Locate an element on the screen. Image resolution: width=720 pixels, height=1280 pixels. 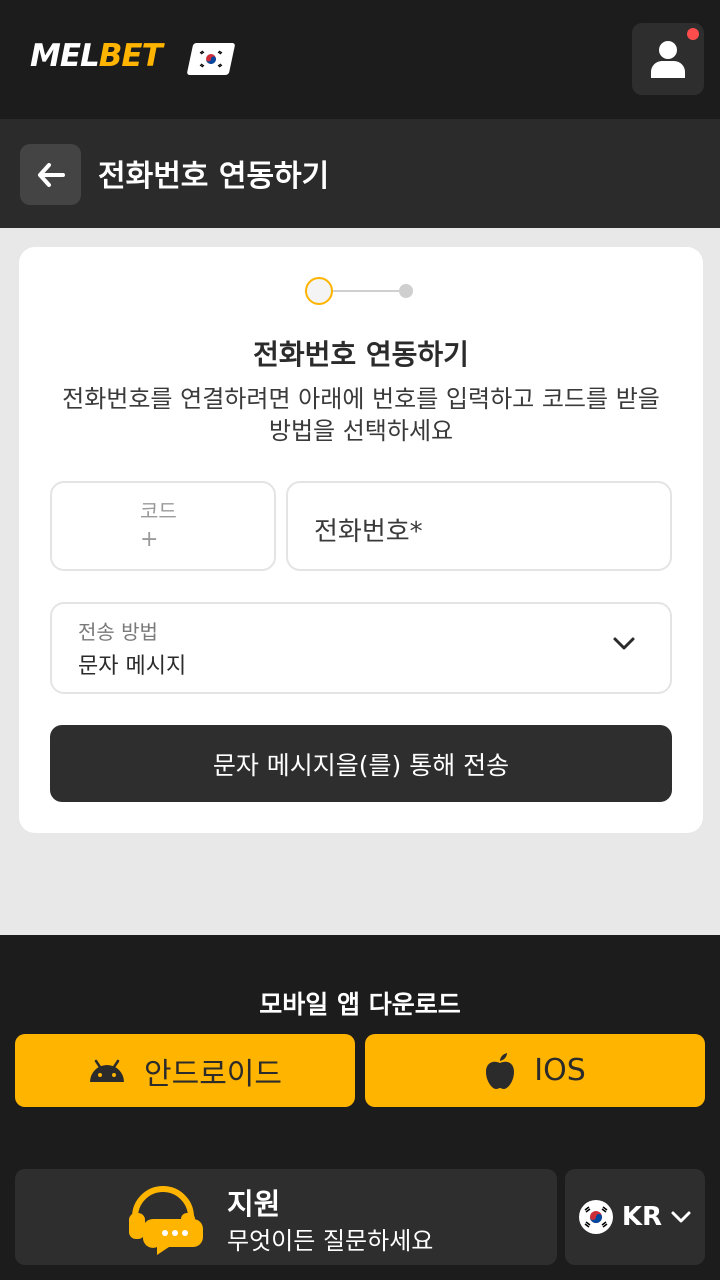
apple-icon is located at coordinates (500, 1070).